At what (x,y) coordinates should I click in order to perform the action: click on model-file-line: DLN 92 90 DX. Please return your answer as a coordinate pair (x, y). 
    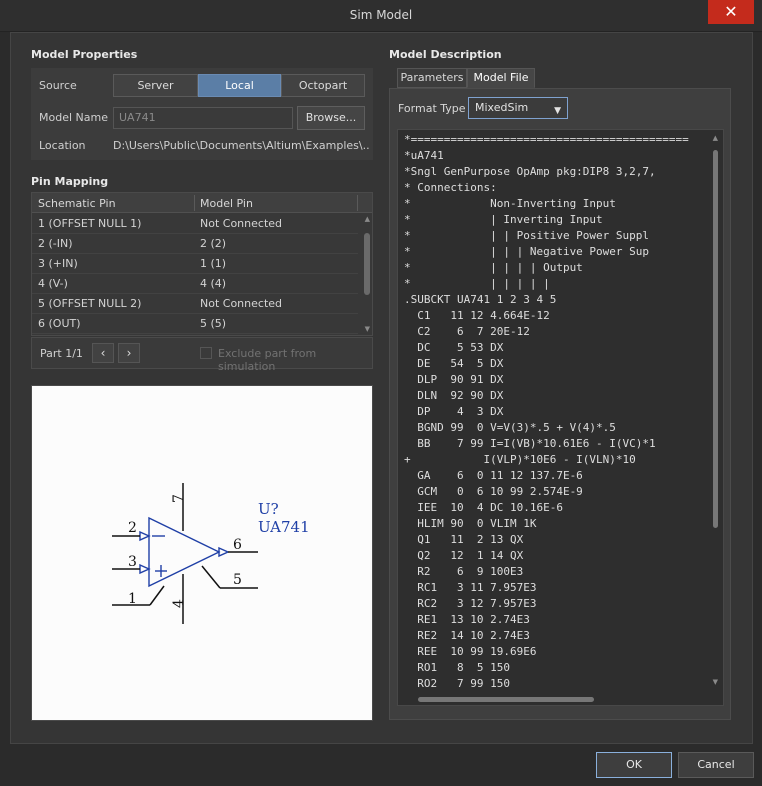
    Looking at the image, I should click on (454, 395).